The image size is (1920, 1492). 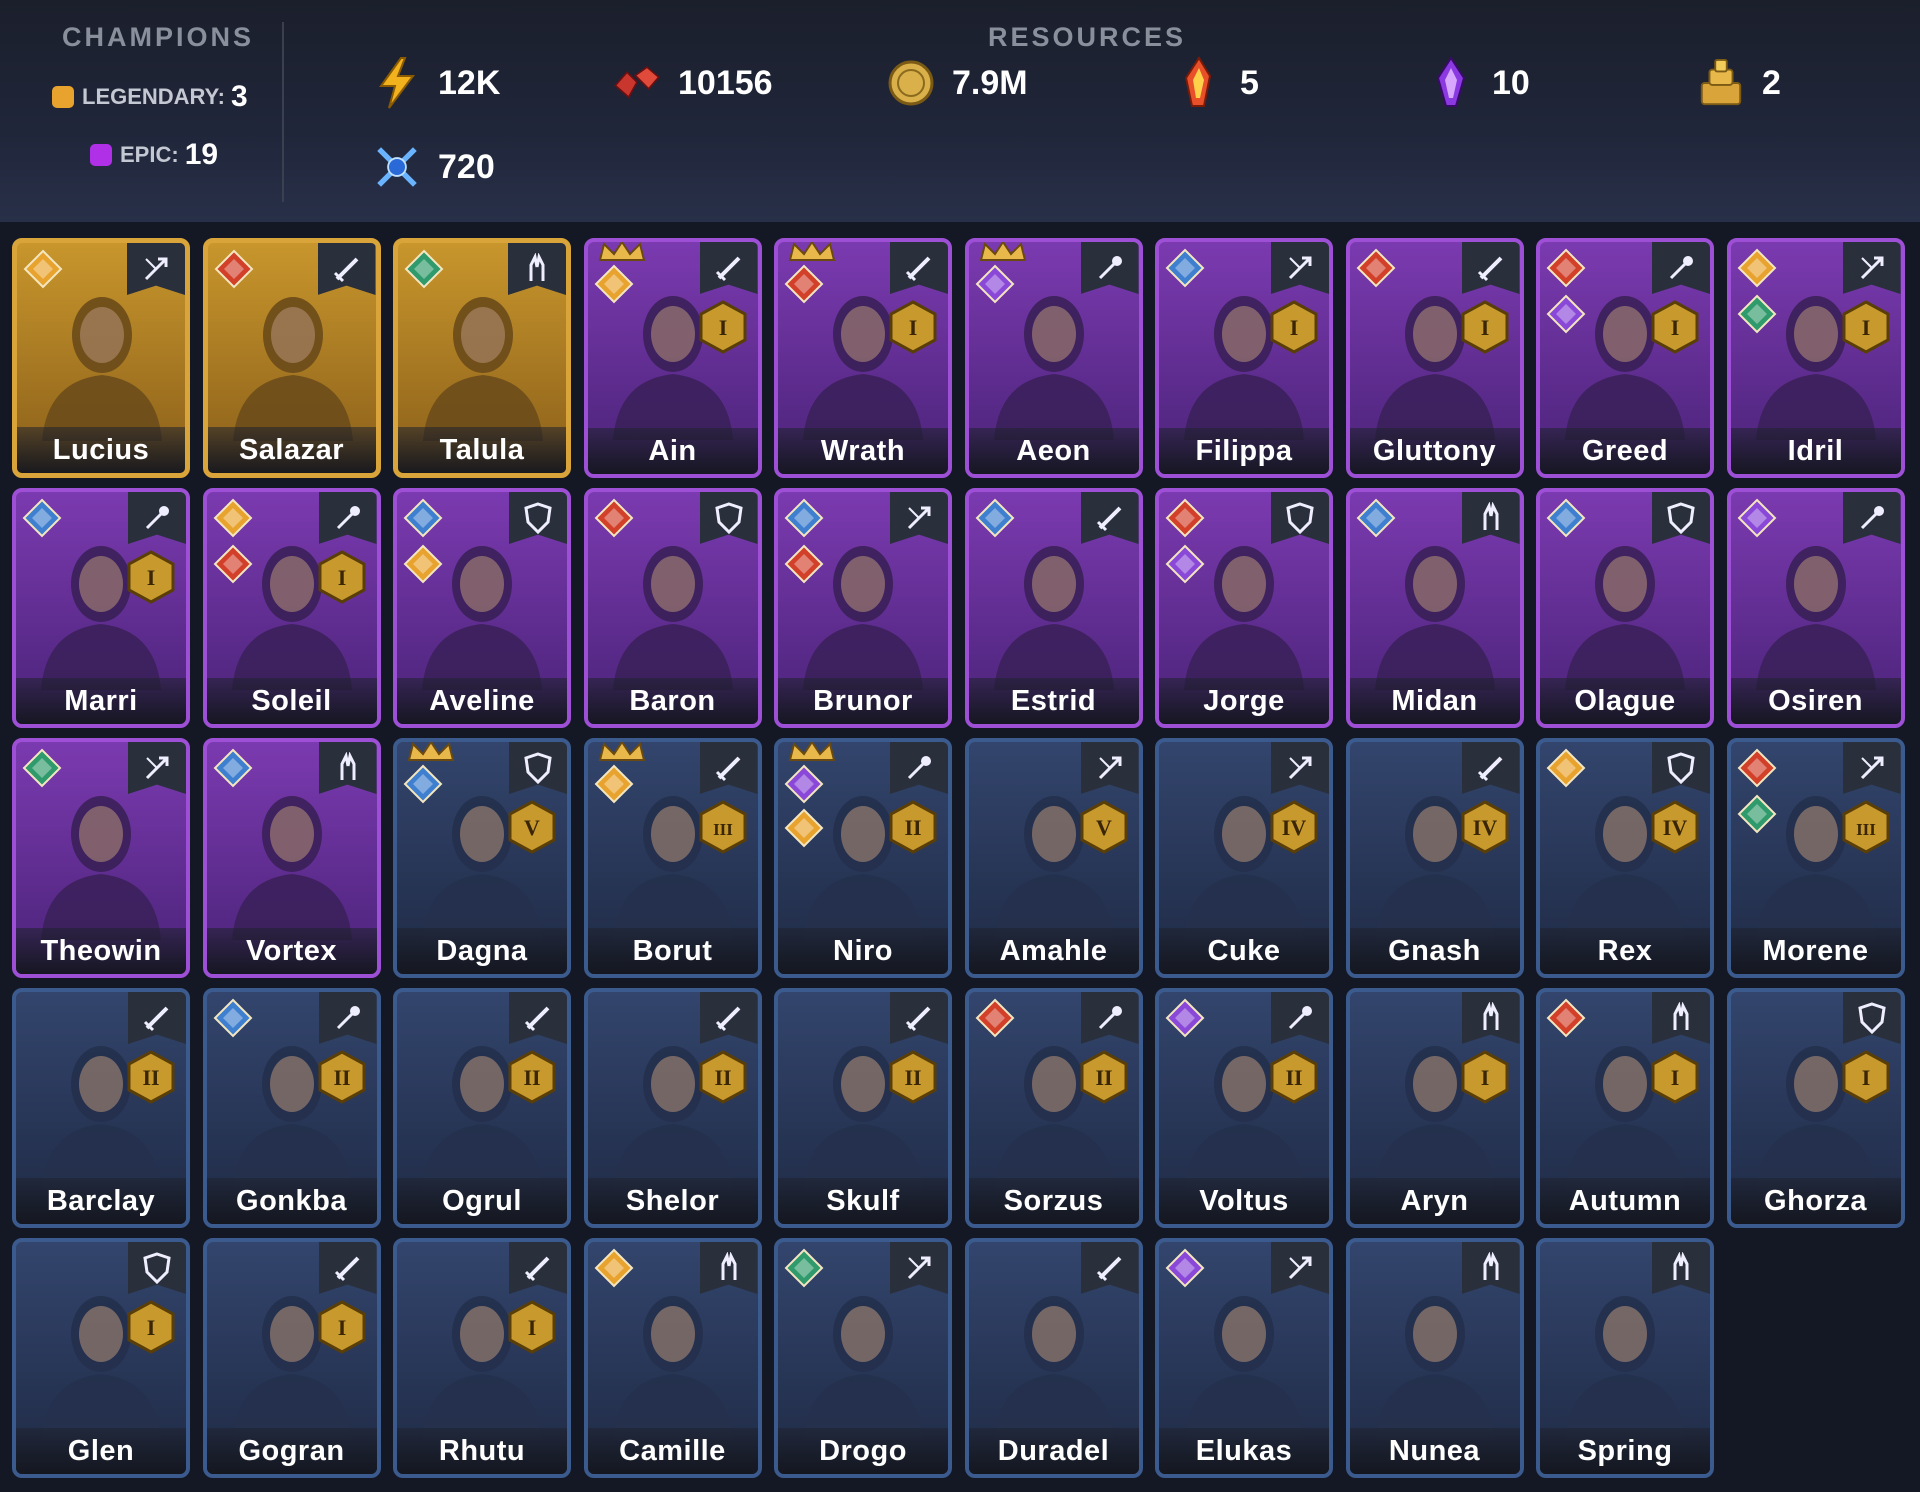 What do you see at coordinates (1625, 450) in the screenshot?
I see `champion-name: Greed` at bounding box center [1625, 450].